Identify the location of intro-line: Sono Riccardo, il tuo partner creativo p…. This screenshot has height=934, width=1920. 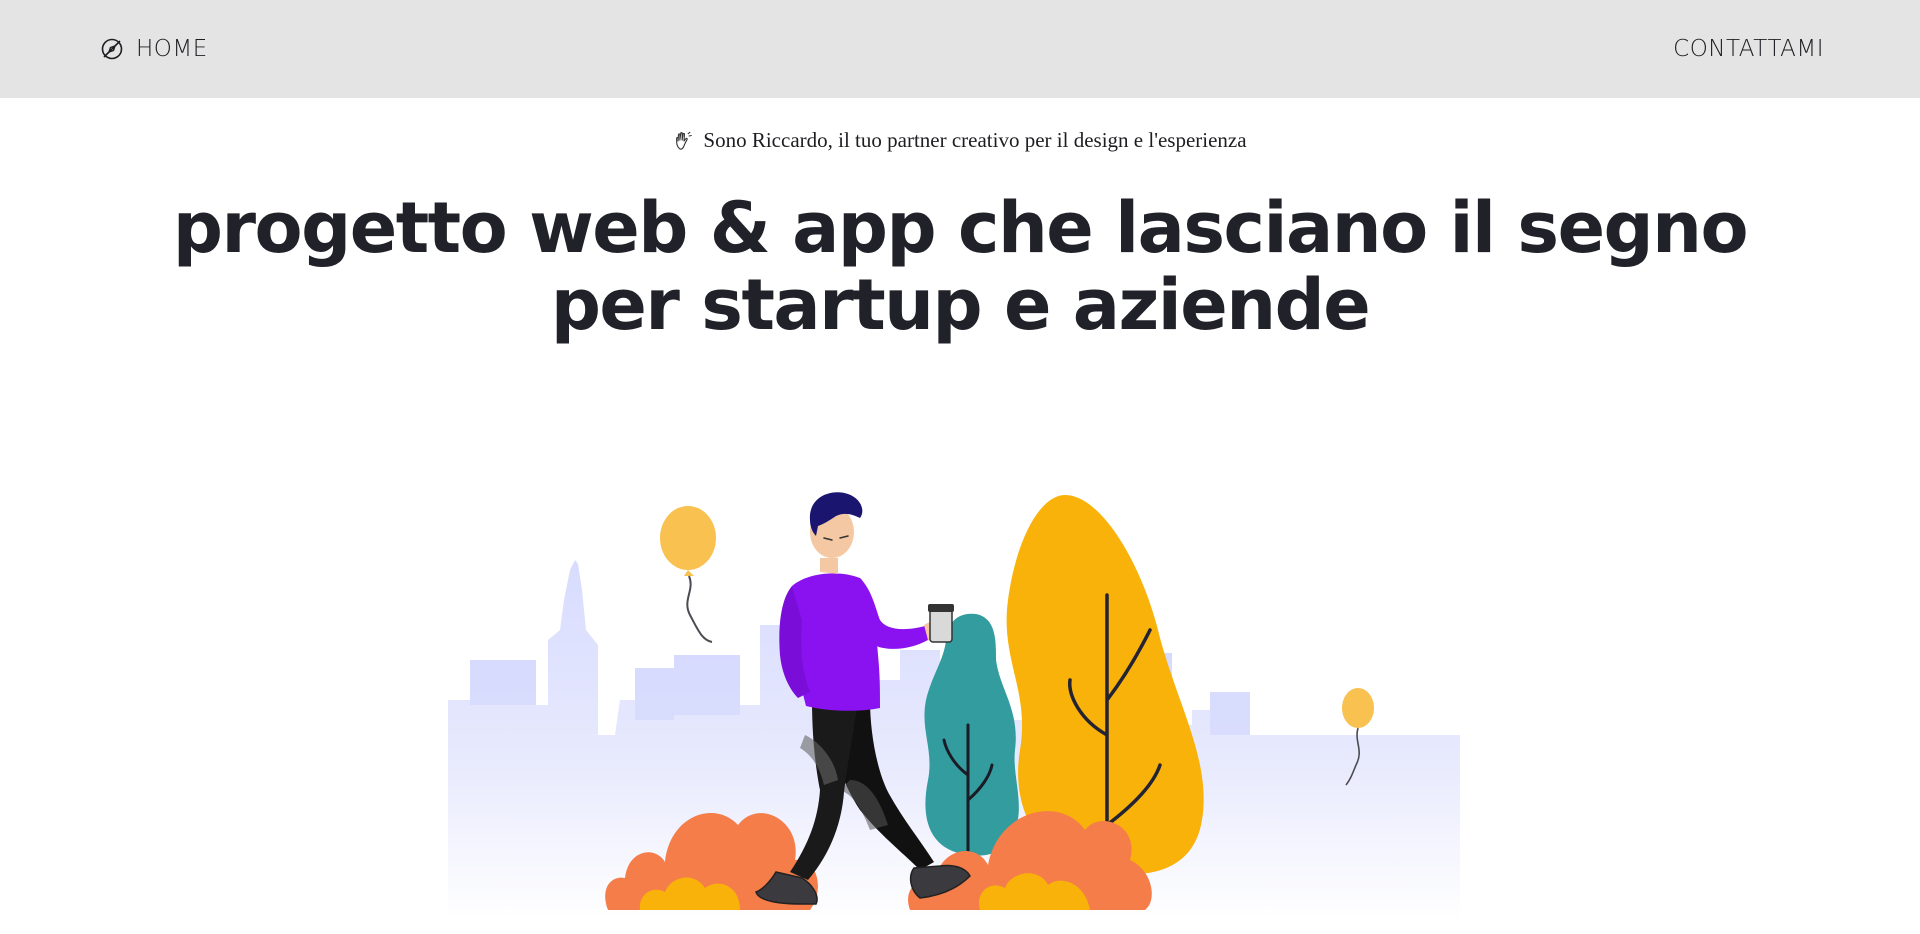
(960, 140).